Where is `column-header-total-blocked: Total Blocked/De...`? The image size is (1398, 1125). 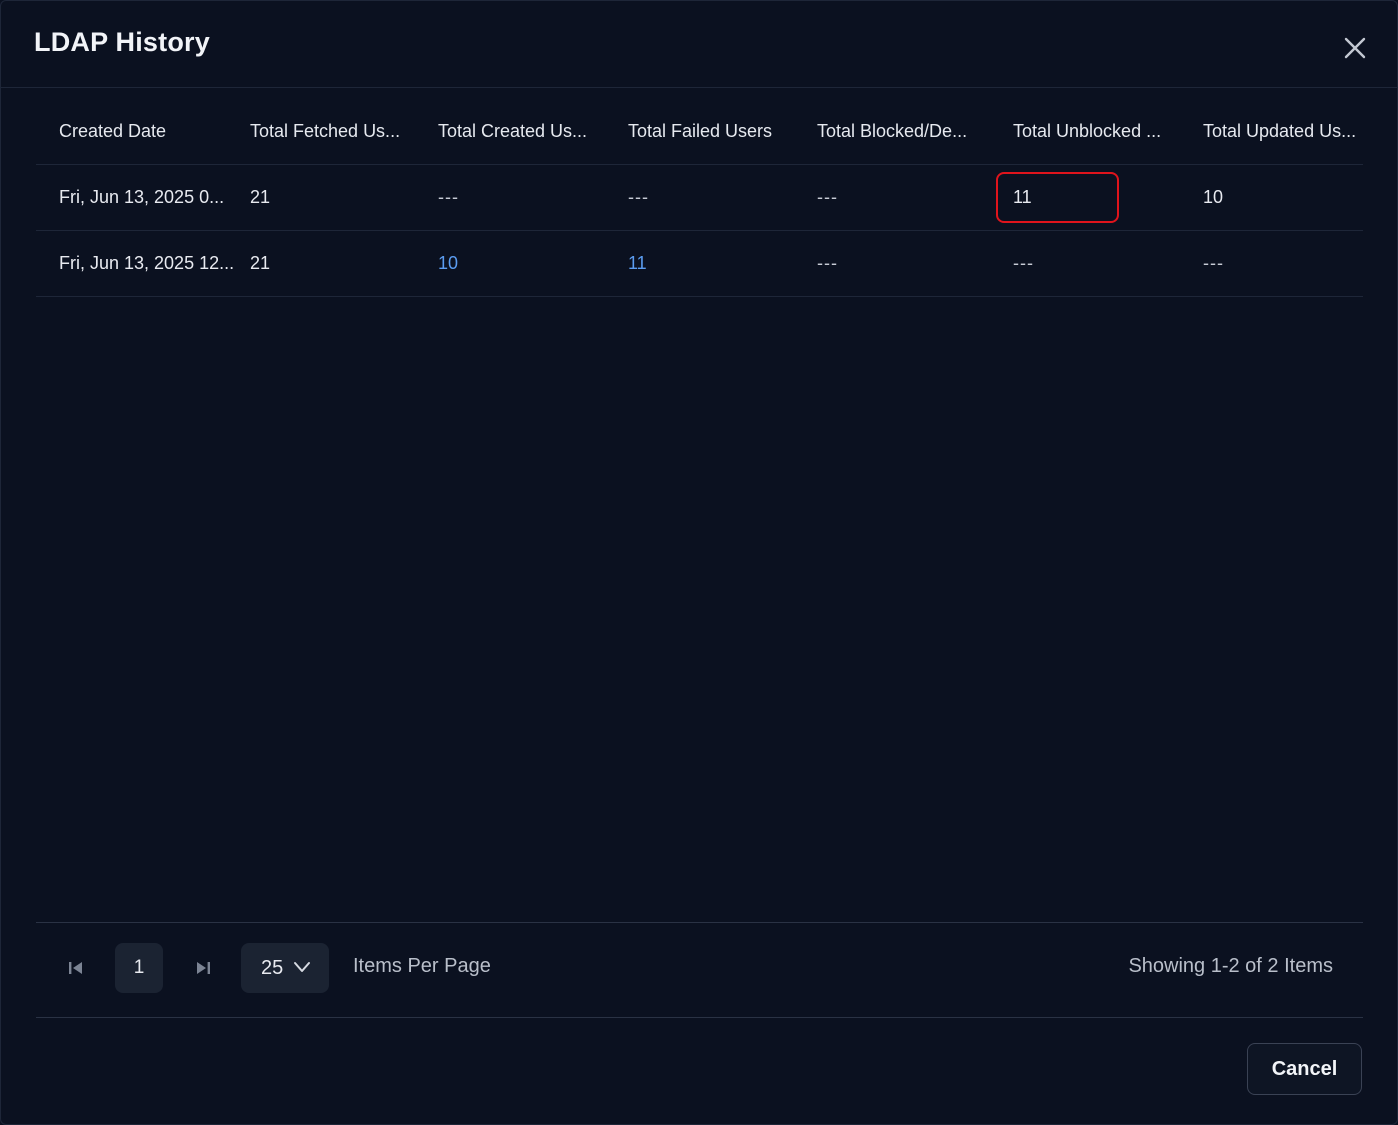 column-header-total-blocked: Total Blocked/De... is located at coordinates (907, 131).